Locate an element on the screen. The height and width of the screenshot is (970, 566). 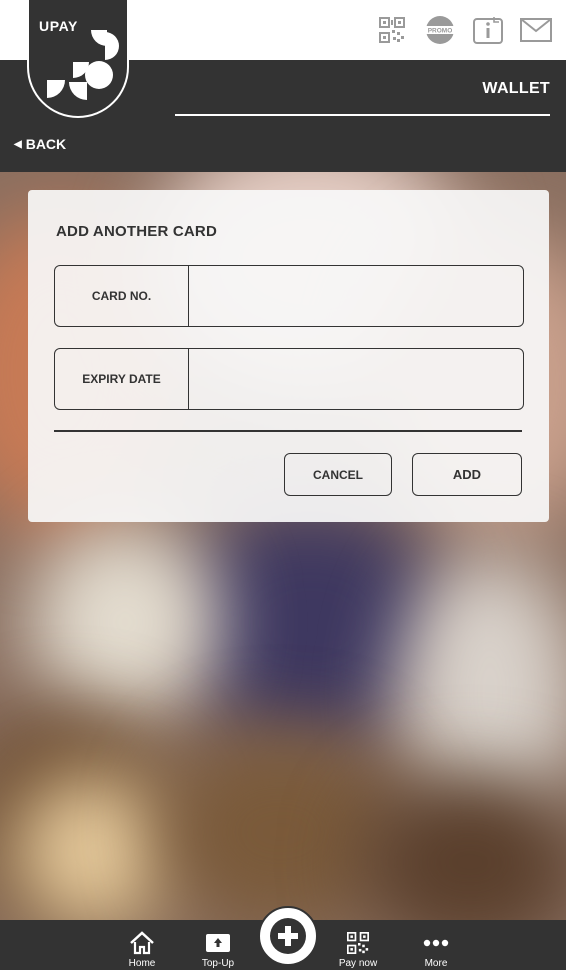
promo-text: PROMO is located at coordinates (440, 31).